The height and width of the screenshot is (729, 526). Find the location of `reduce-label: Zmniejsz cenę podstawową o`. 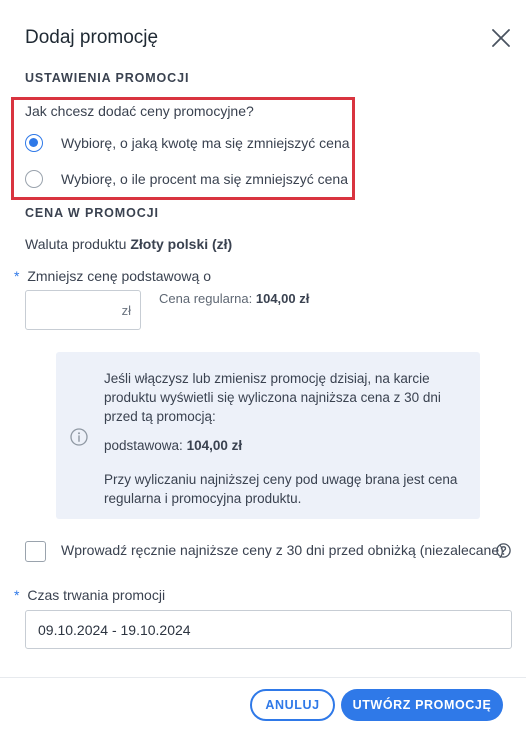

reduce-label: Zmniejsz cenę podstawową o is located at coordinates (119, 276).